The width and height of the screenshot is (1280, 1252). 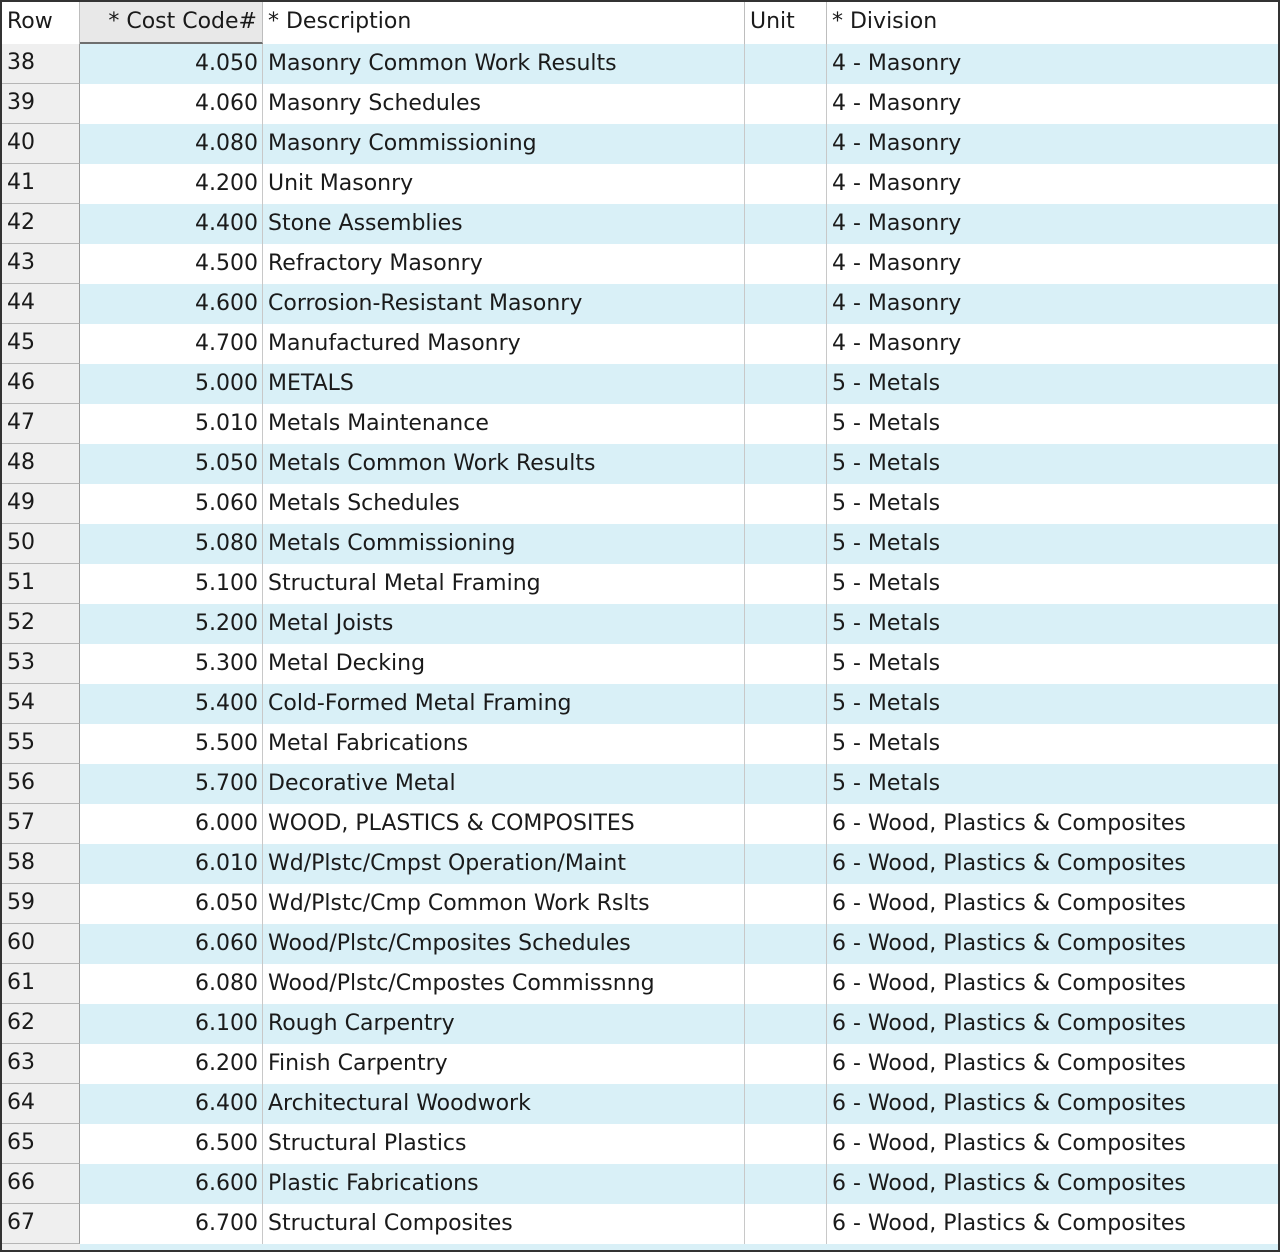 I want to click on cost-code-cell: 4.500, so click(x=171, y=264).